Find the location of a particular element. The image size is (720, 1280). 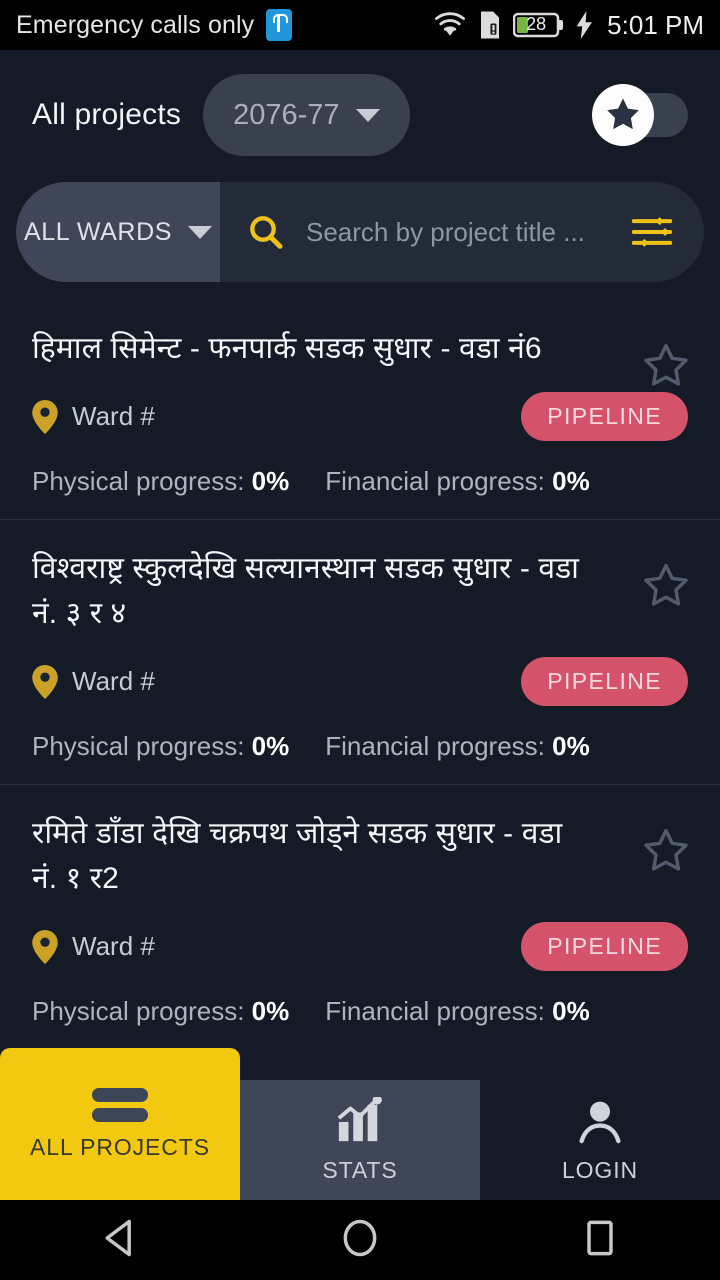

toggle-knob is located at coordinates (623, 115).